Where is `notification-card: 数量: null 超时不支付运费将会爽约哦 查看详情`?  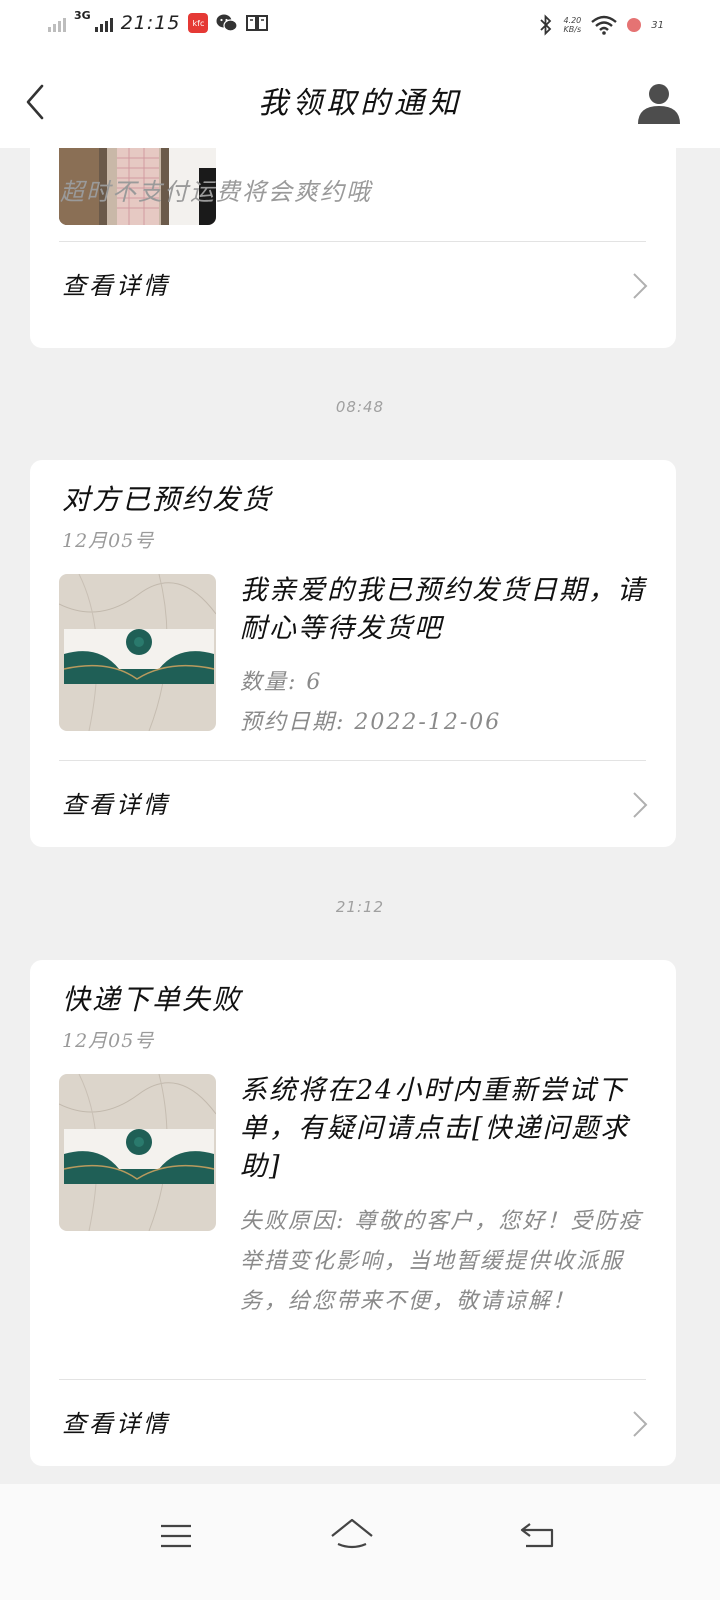
notification-card: 数量: null 超时不支付运费将会爽约哦 查看详情 is located at coordinates (353, 248).